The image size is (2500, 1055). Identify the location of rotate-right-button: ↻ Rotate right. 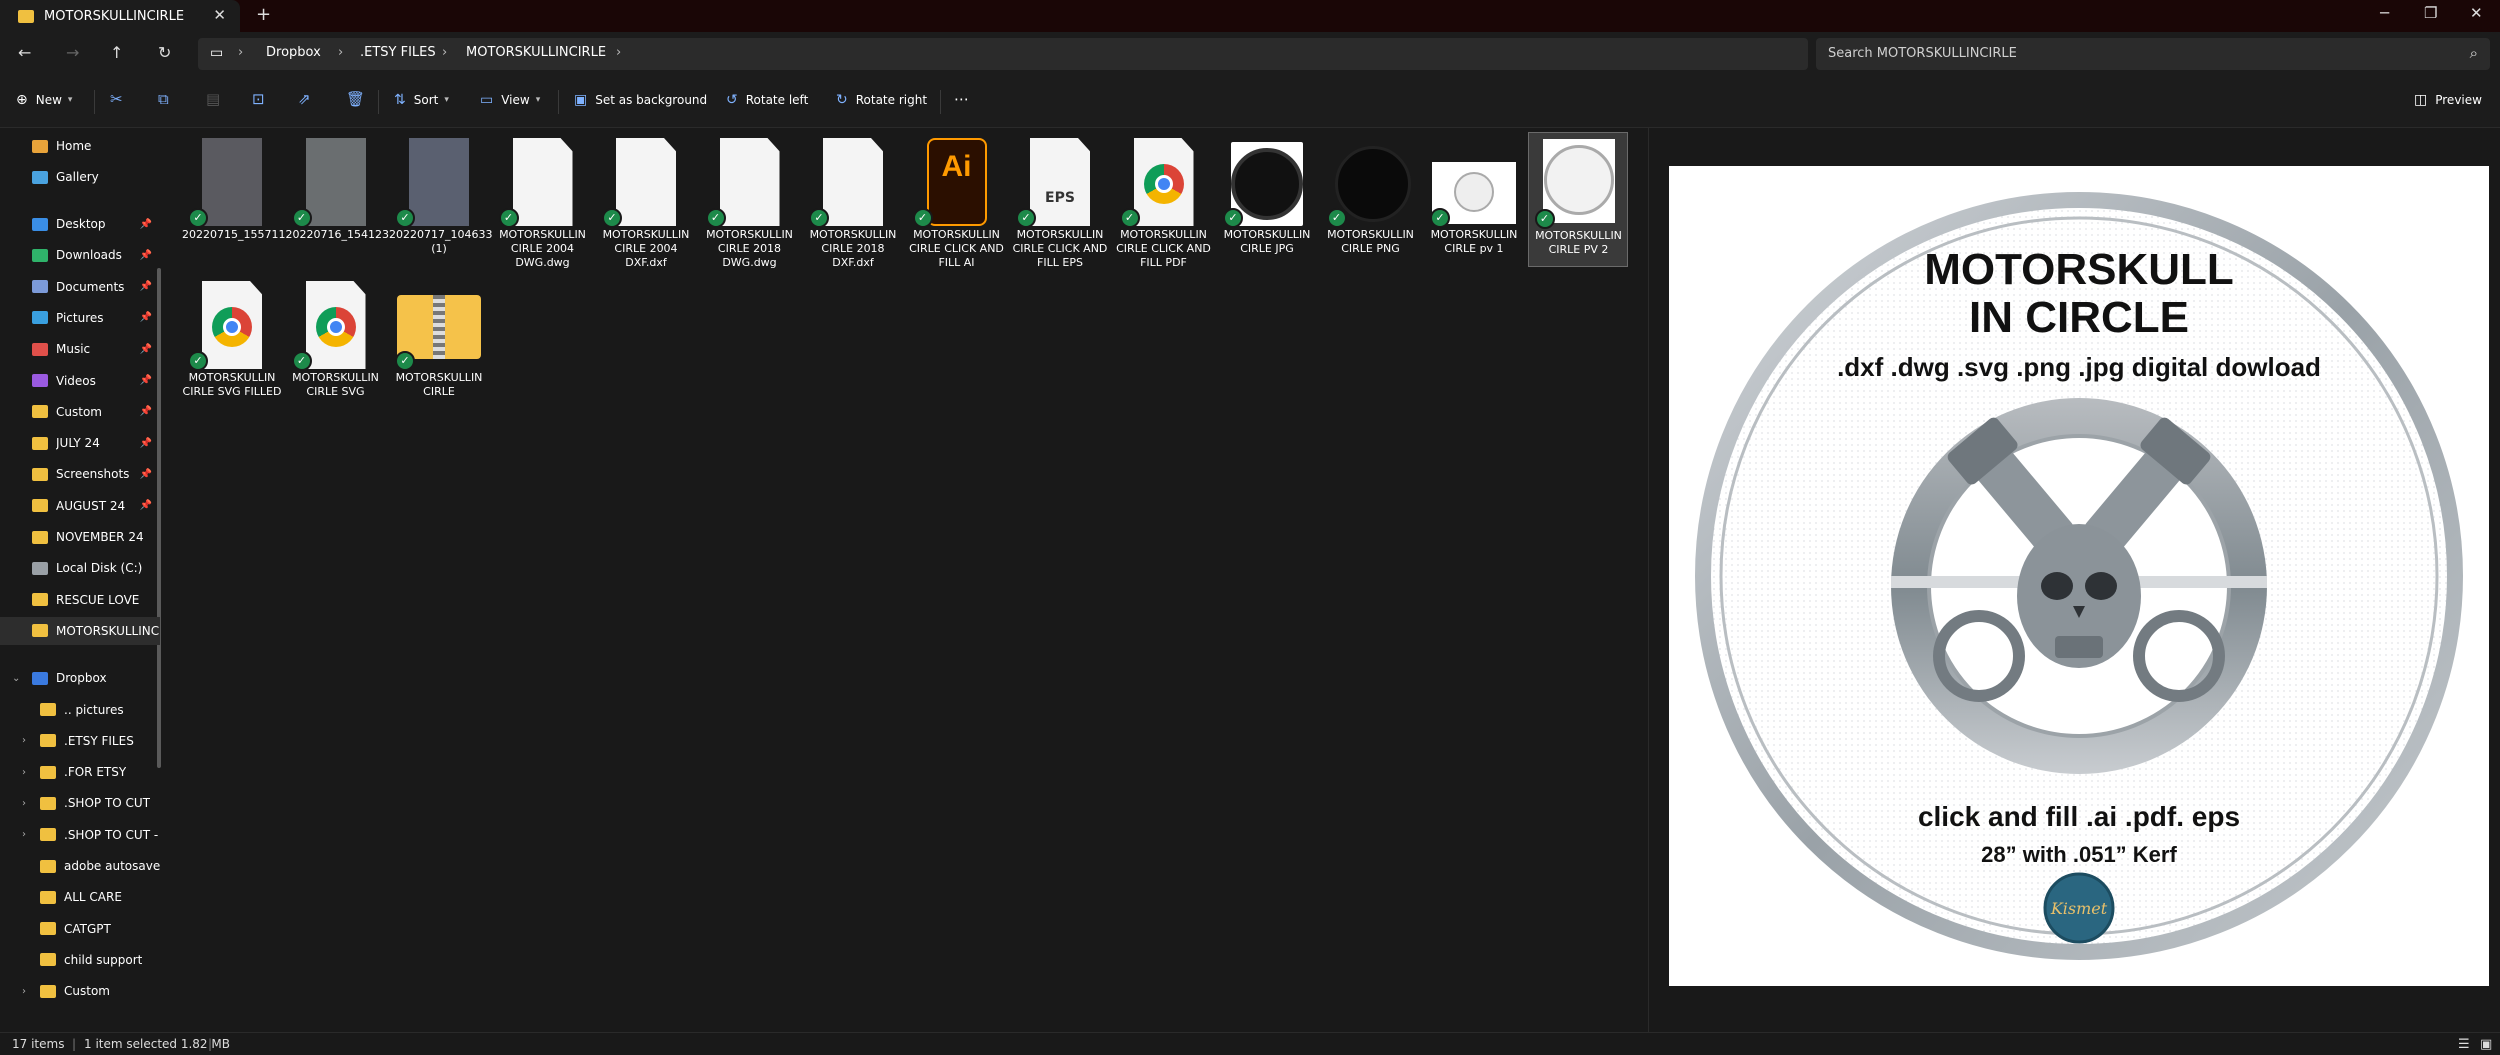
(881, 100).